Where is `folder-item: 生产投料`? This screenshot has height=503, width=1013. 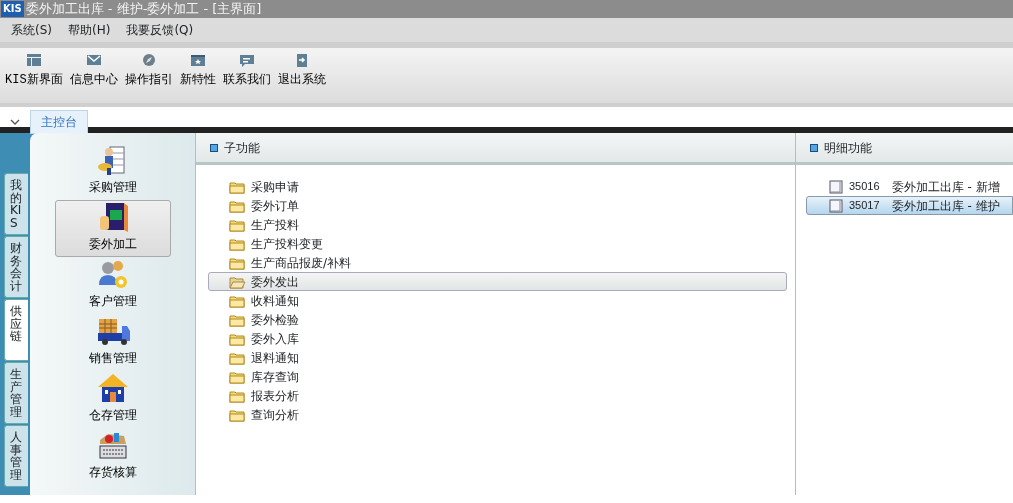 folder-item: 生产投料 is located at coordinates (497, 224).